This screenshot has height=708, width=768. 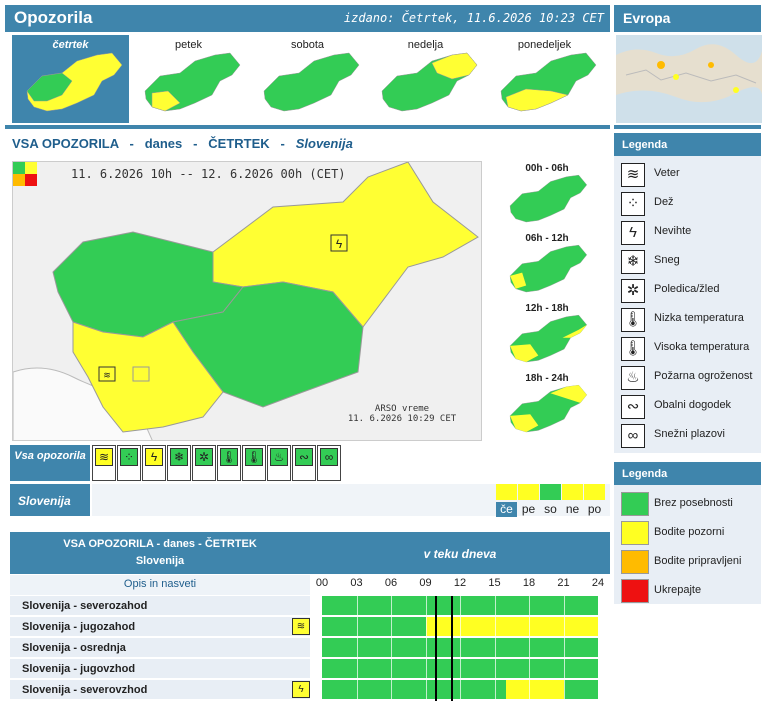 What do you see at coordinates (689, 434) in the screenshot?
I see `legend-item-label: Snežni plazovi` at bounding box center [689, 434].